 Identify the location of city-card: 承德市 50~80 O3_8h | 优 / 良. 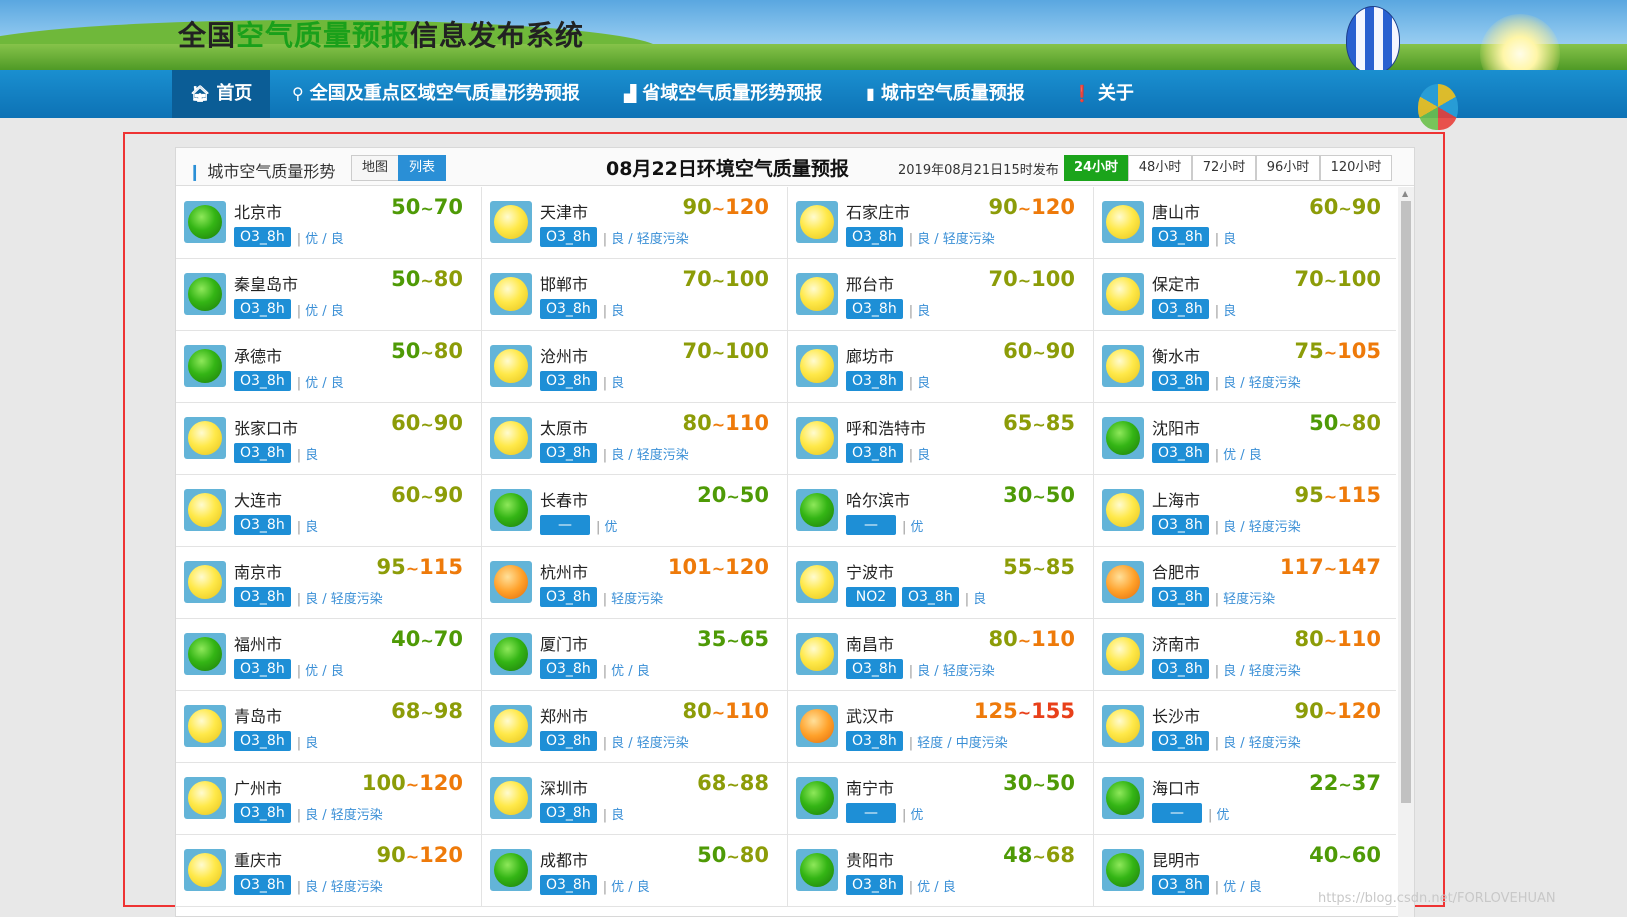
(329, 367).